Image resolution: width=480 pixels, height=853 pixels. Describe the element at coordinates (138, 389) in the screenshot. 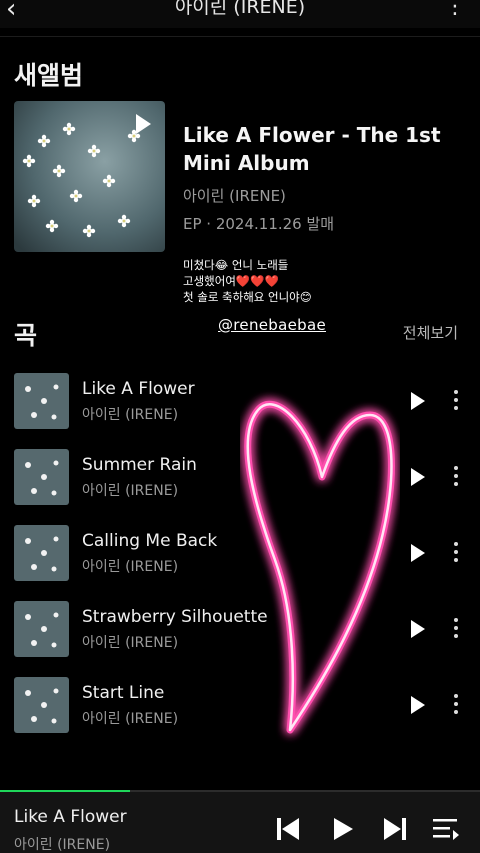

I see `track-title: Like A Flower` at that location.